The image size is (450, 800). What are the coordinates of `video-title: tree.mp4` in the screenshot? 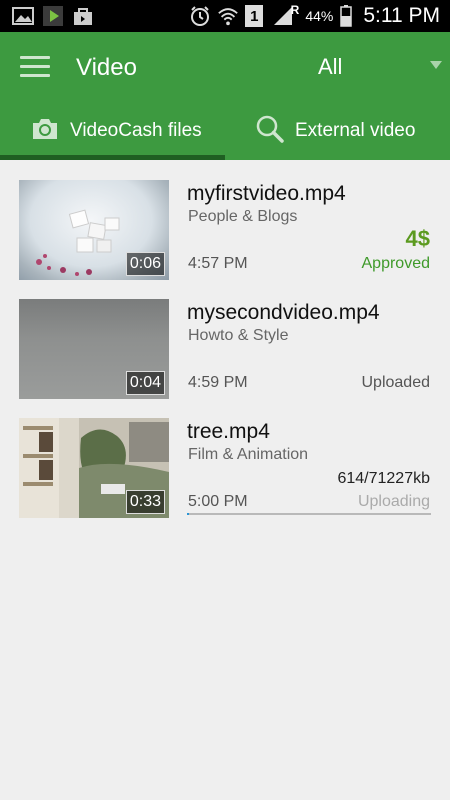 It's located at (228, 431).